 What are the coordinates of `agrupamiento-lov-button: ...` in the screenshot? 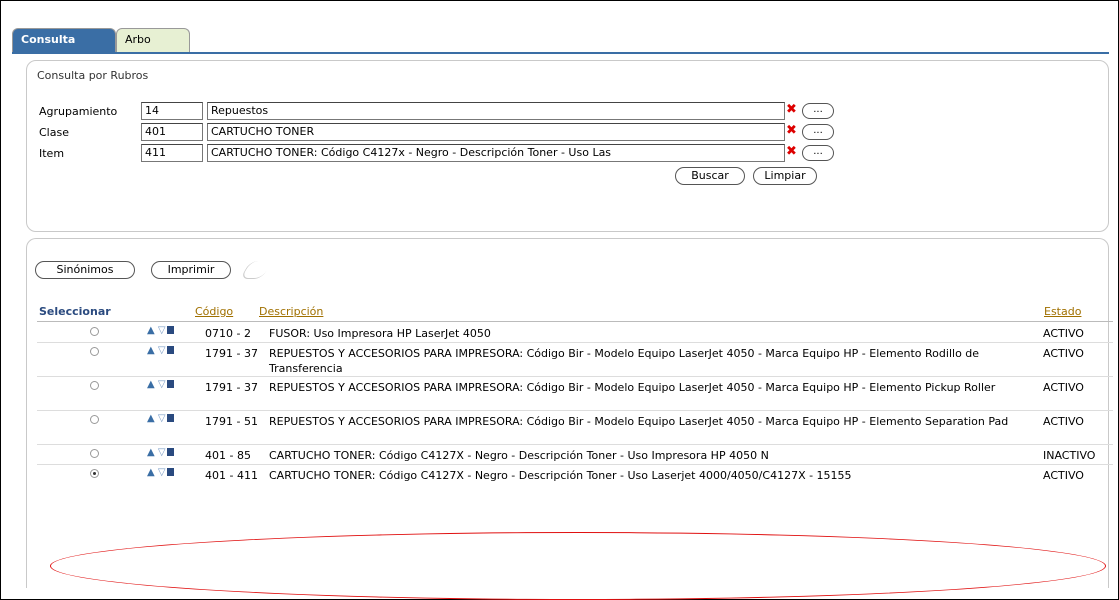 It's located at (818, 111).